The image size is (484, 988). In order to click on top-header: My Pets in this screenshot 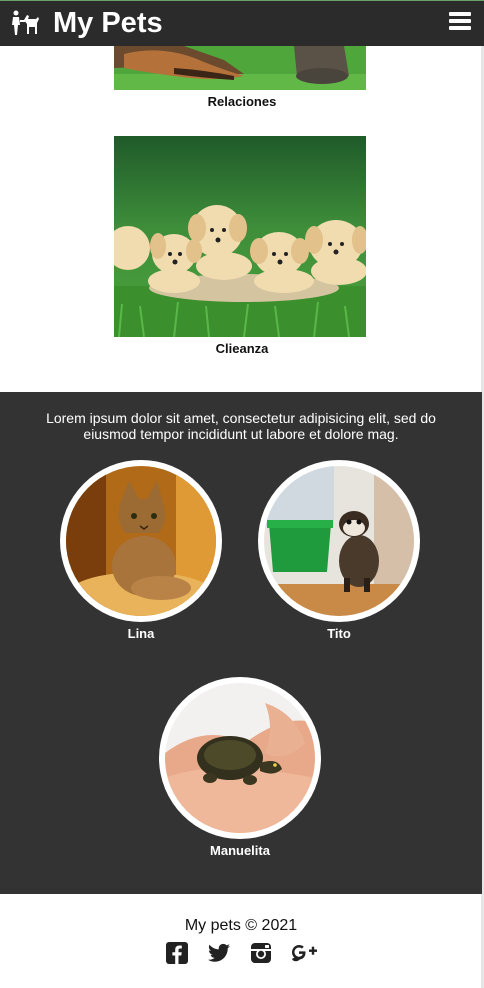, I will do `click(242, 23)`.